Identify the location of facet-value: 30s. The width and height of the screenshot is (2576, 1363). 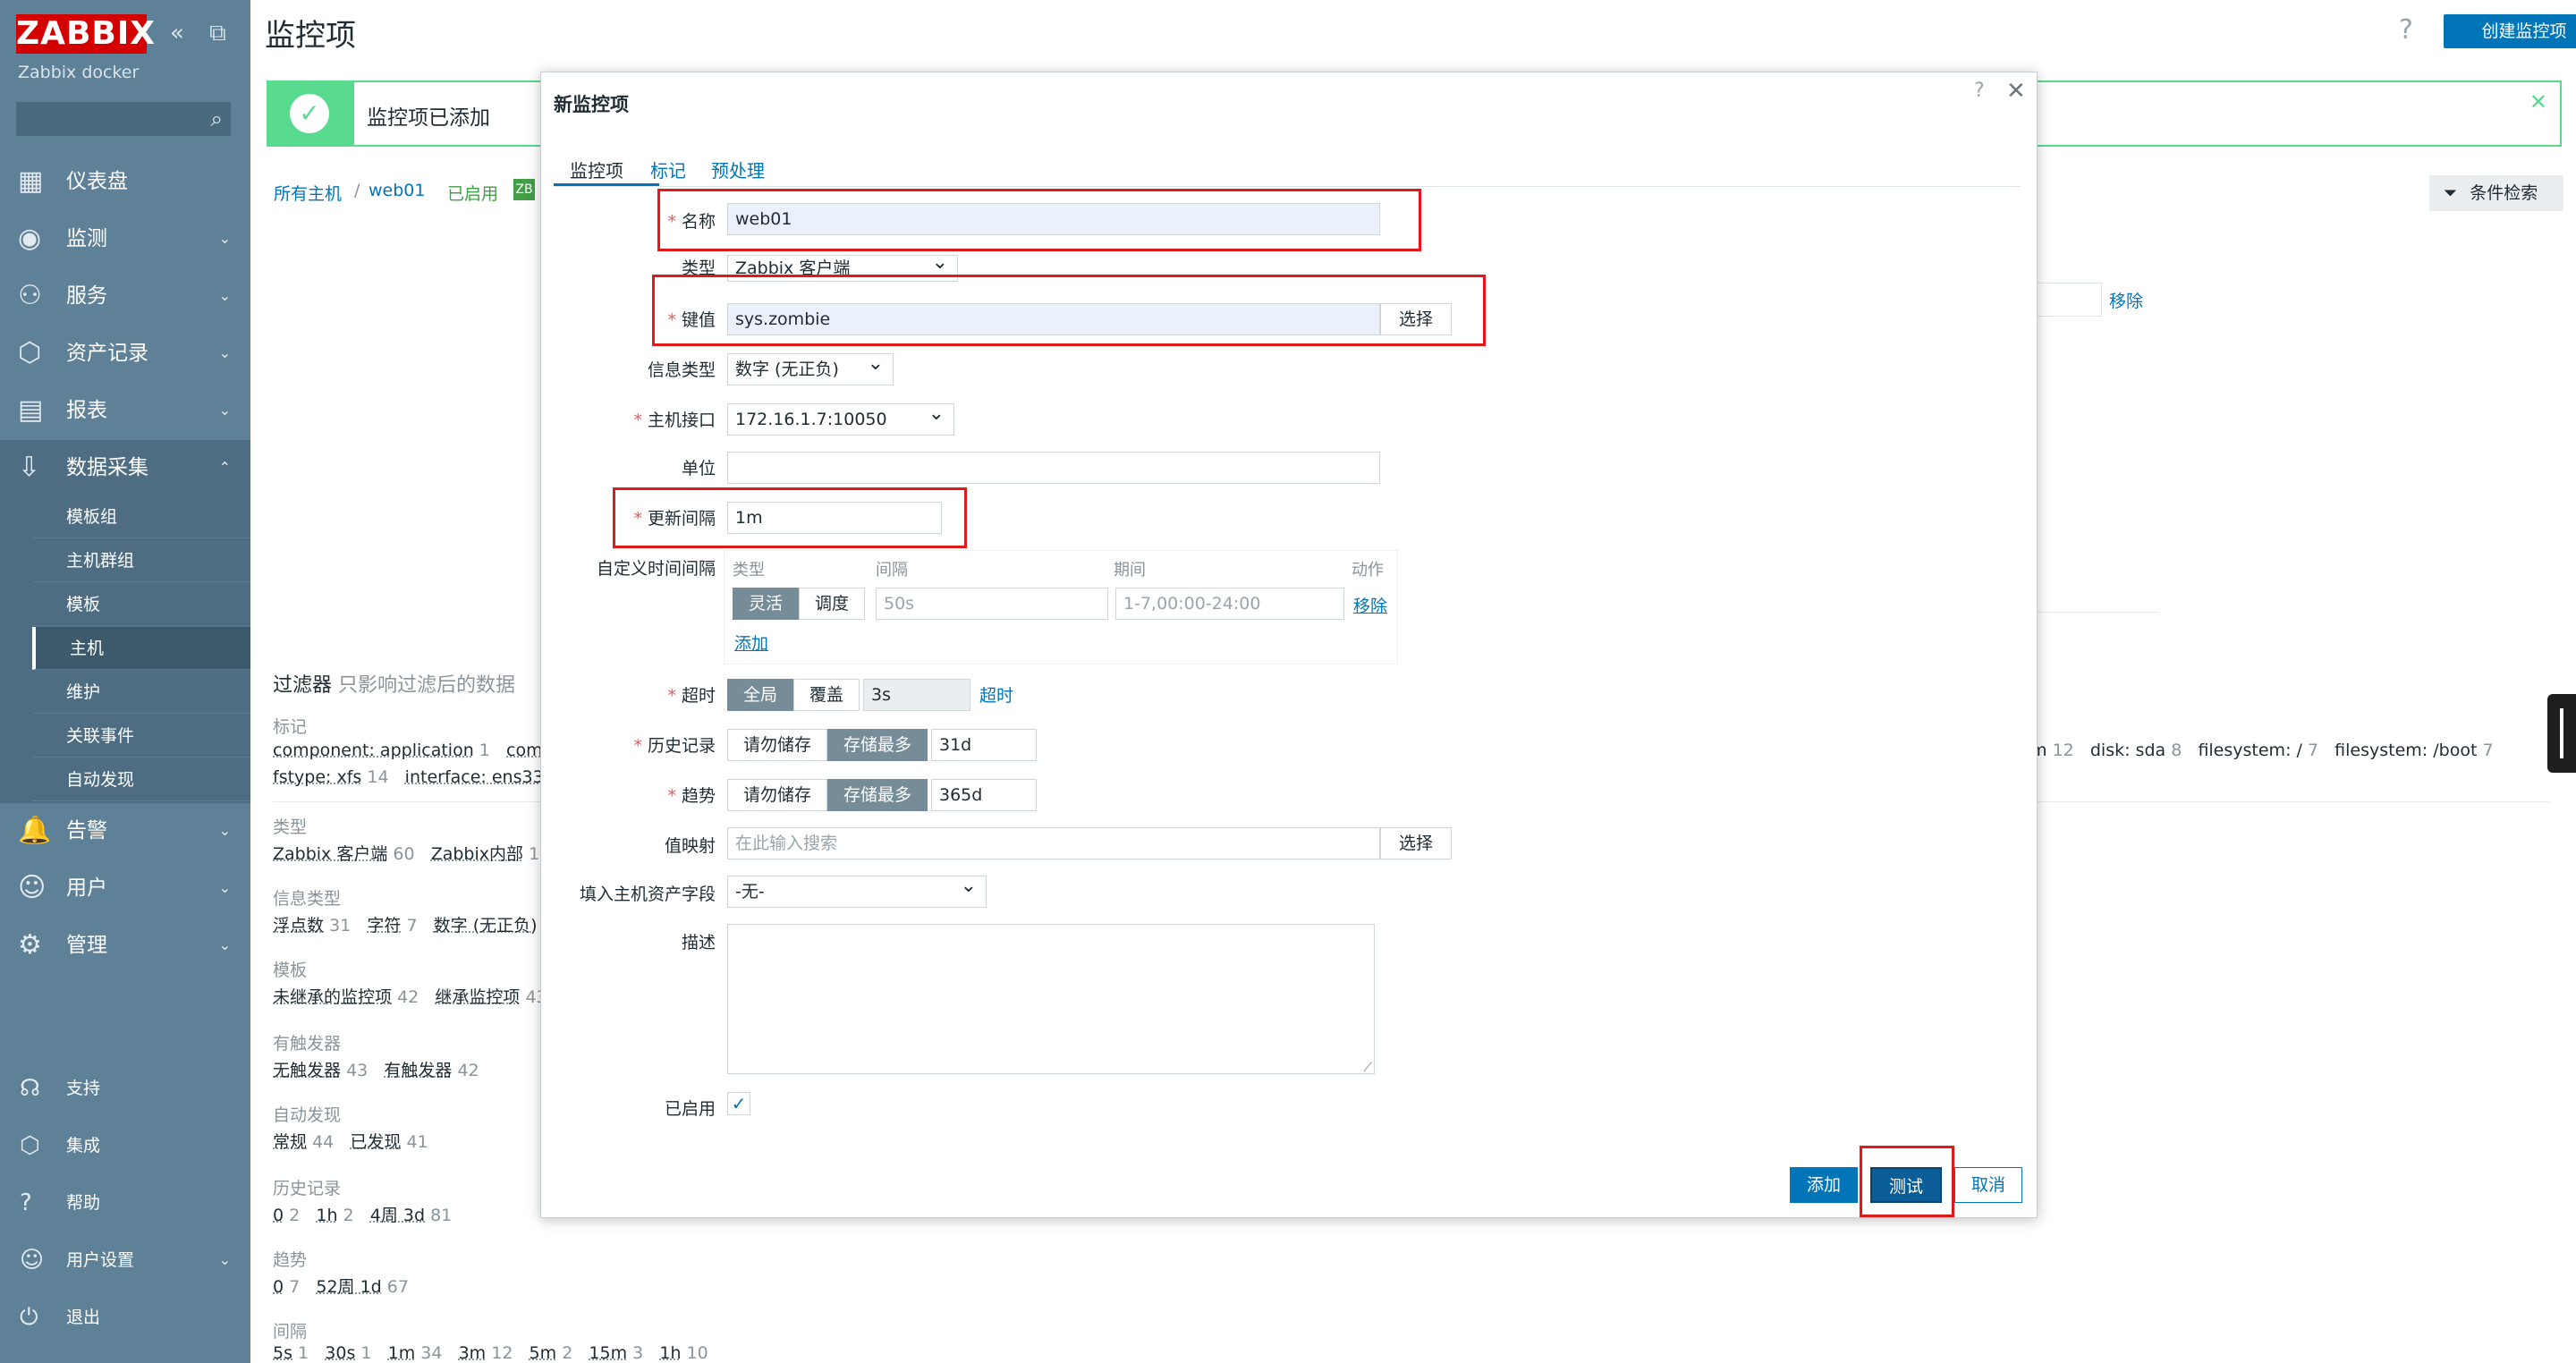
(340, 1353).